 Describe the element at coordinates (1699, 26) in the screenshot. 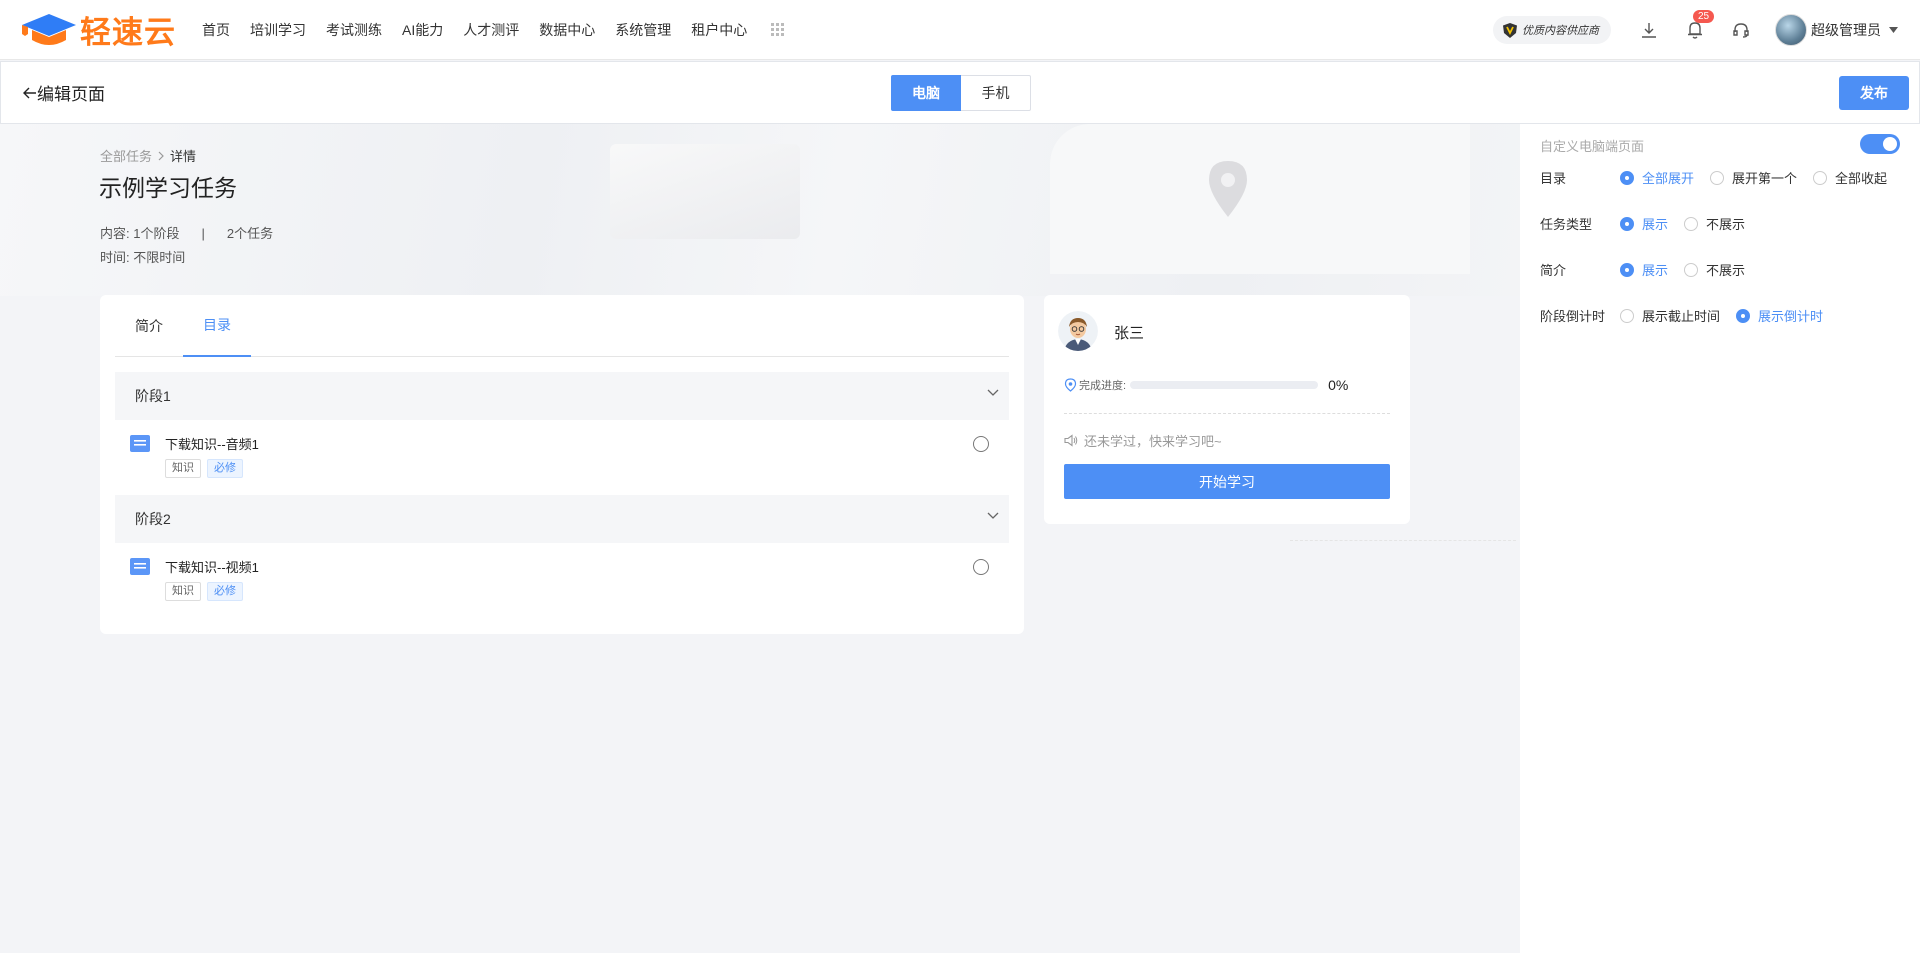

I see `bell-icon: 25` at that location.